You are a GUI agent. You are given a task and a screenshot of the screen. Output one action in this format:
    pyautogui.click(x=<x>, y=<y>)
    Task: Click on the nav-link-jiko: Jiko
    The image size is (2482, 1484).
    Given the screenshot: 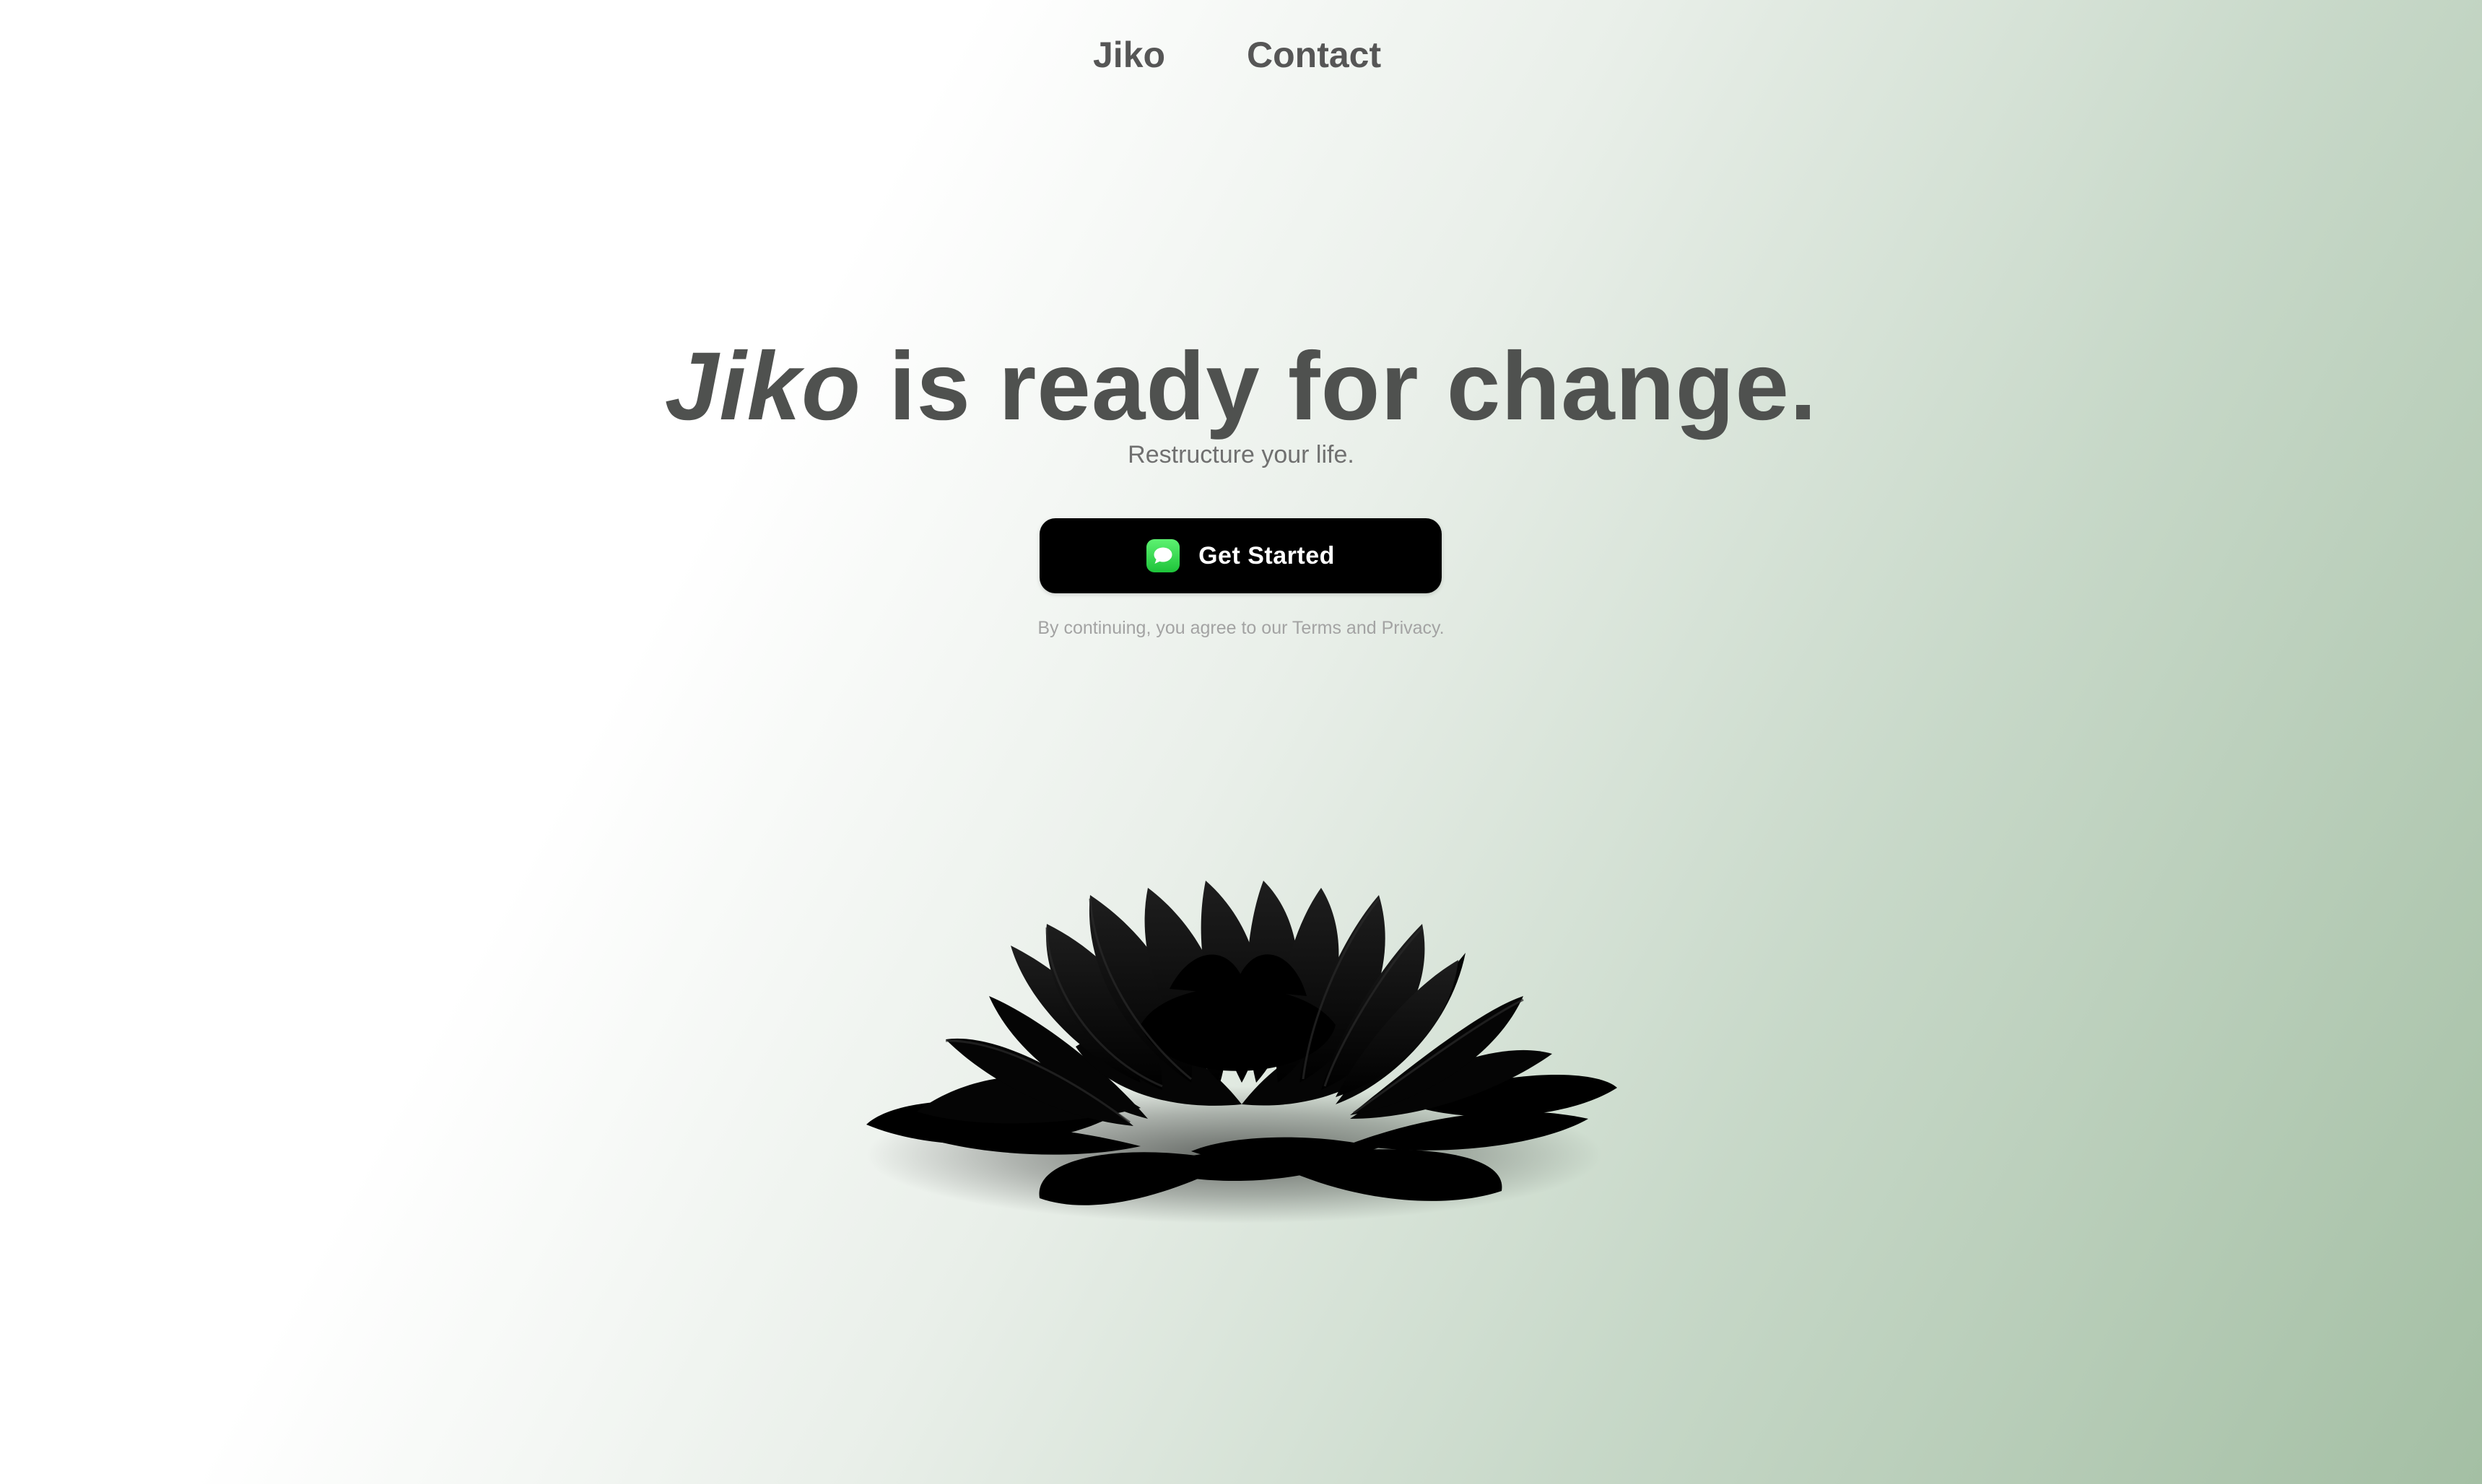 What is the action you would take?
    pyautogui.click(x=1129, y=55)
    